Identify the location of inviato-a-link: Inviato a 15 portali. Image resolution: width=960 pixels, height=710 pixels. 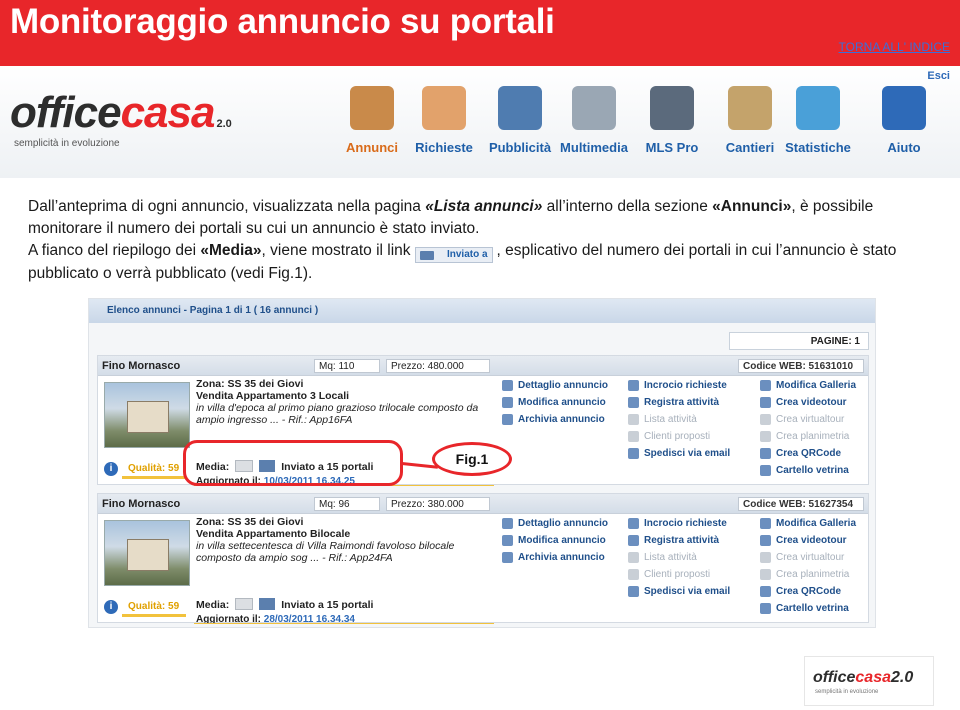
(327, 605).